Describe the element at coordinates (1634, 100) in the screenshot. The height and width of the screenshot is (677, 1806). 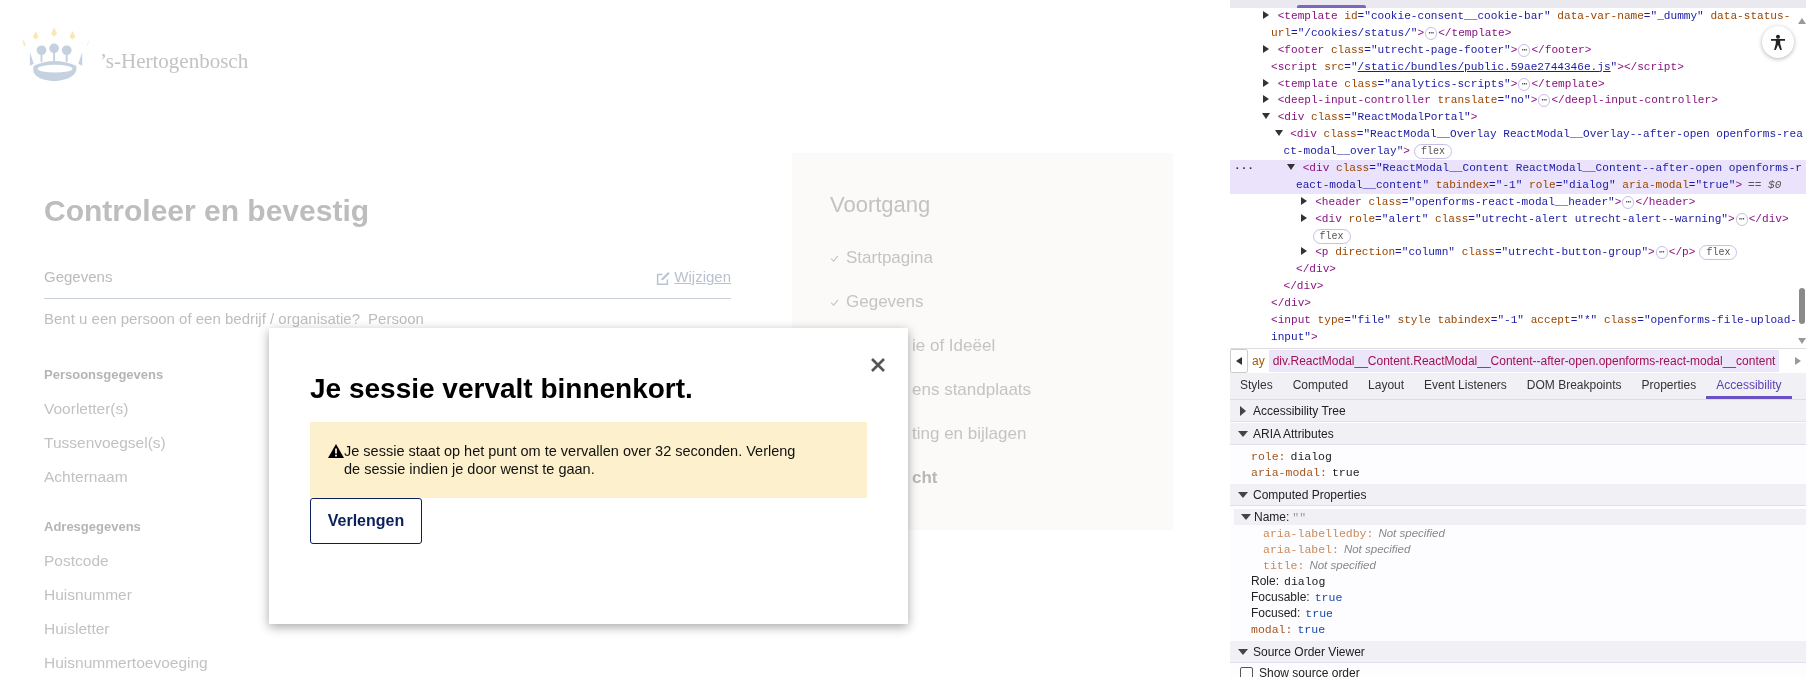
I see `html-tag: </deepl-input-controller>` at that location.